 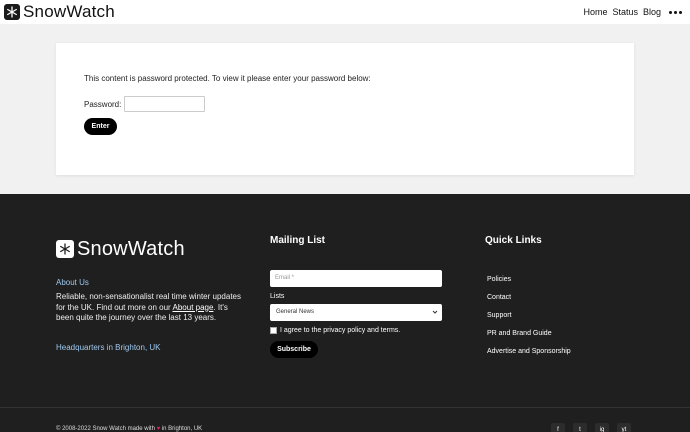 What do you see at coordinates (558, 427) in the screenshot?
I see `facebook-icon: f` at bounding box center [558, 427].